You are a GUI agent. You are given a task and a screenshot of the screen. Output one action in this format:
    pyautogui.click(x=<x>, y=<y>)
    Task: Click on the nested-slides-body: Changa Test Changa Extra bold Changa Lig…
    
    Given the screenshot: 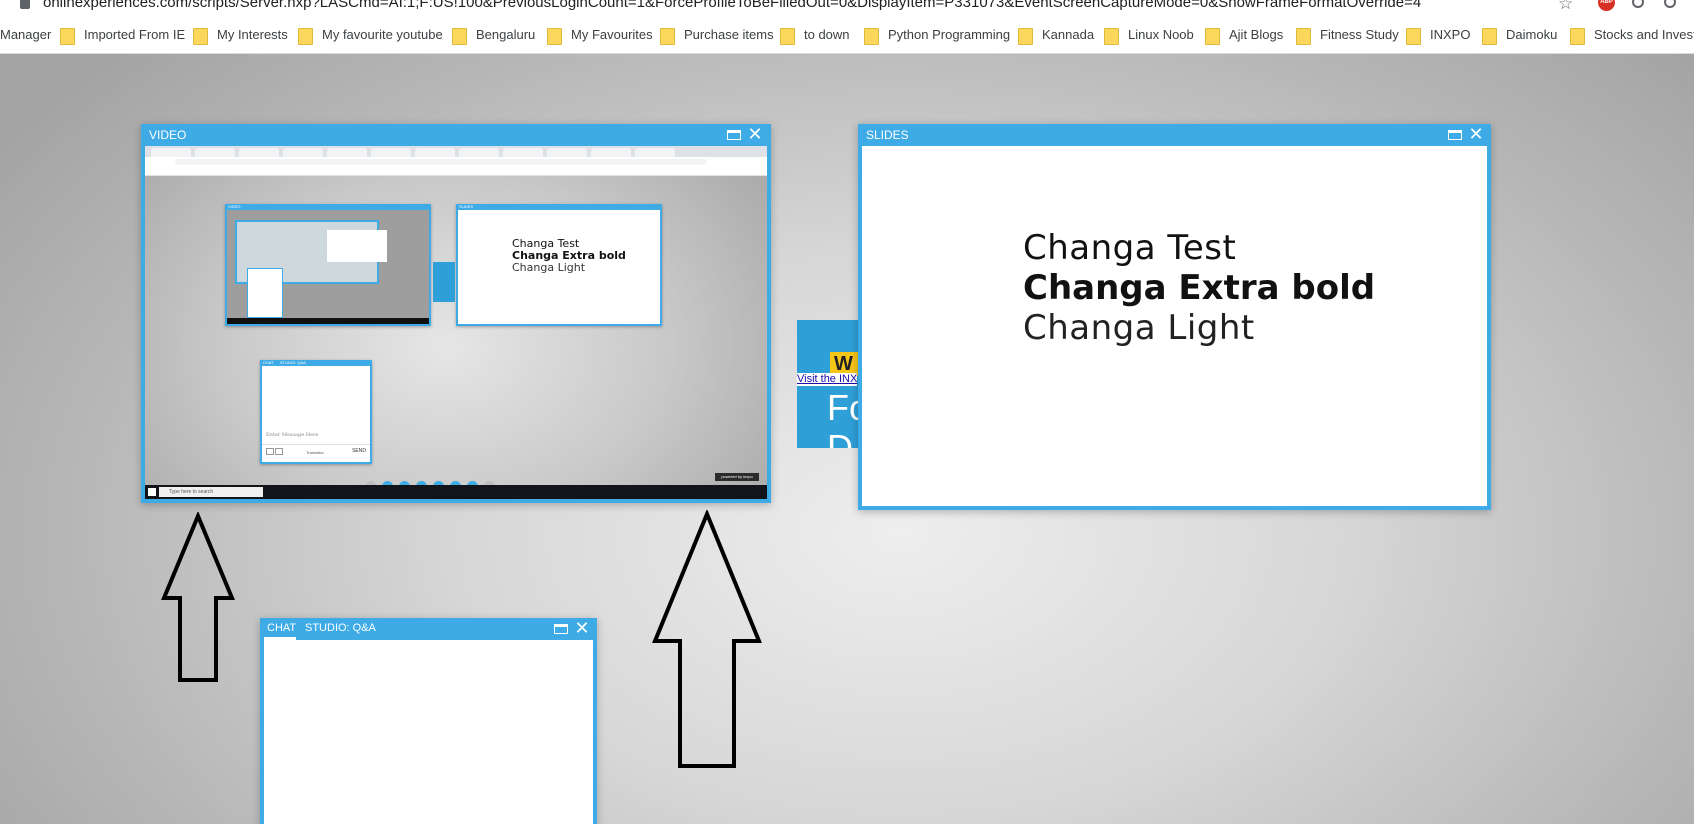 What is the action you would take?
    pyautogui.click(x=559, y=267)
    